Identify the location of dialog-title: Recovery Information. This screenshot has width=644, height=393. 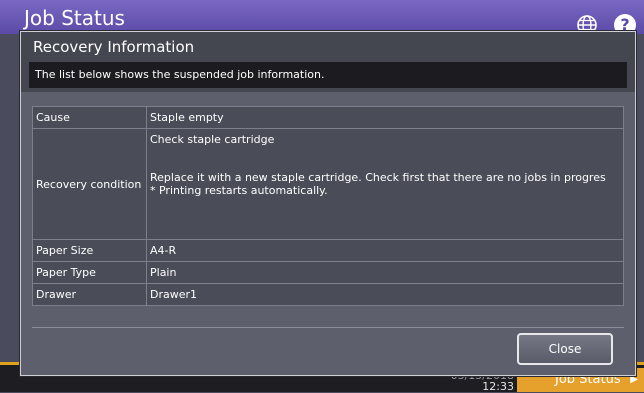
(114, 47).